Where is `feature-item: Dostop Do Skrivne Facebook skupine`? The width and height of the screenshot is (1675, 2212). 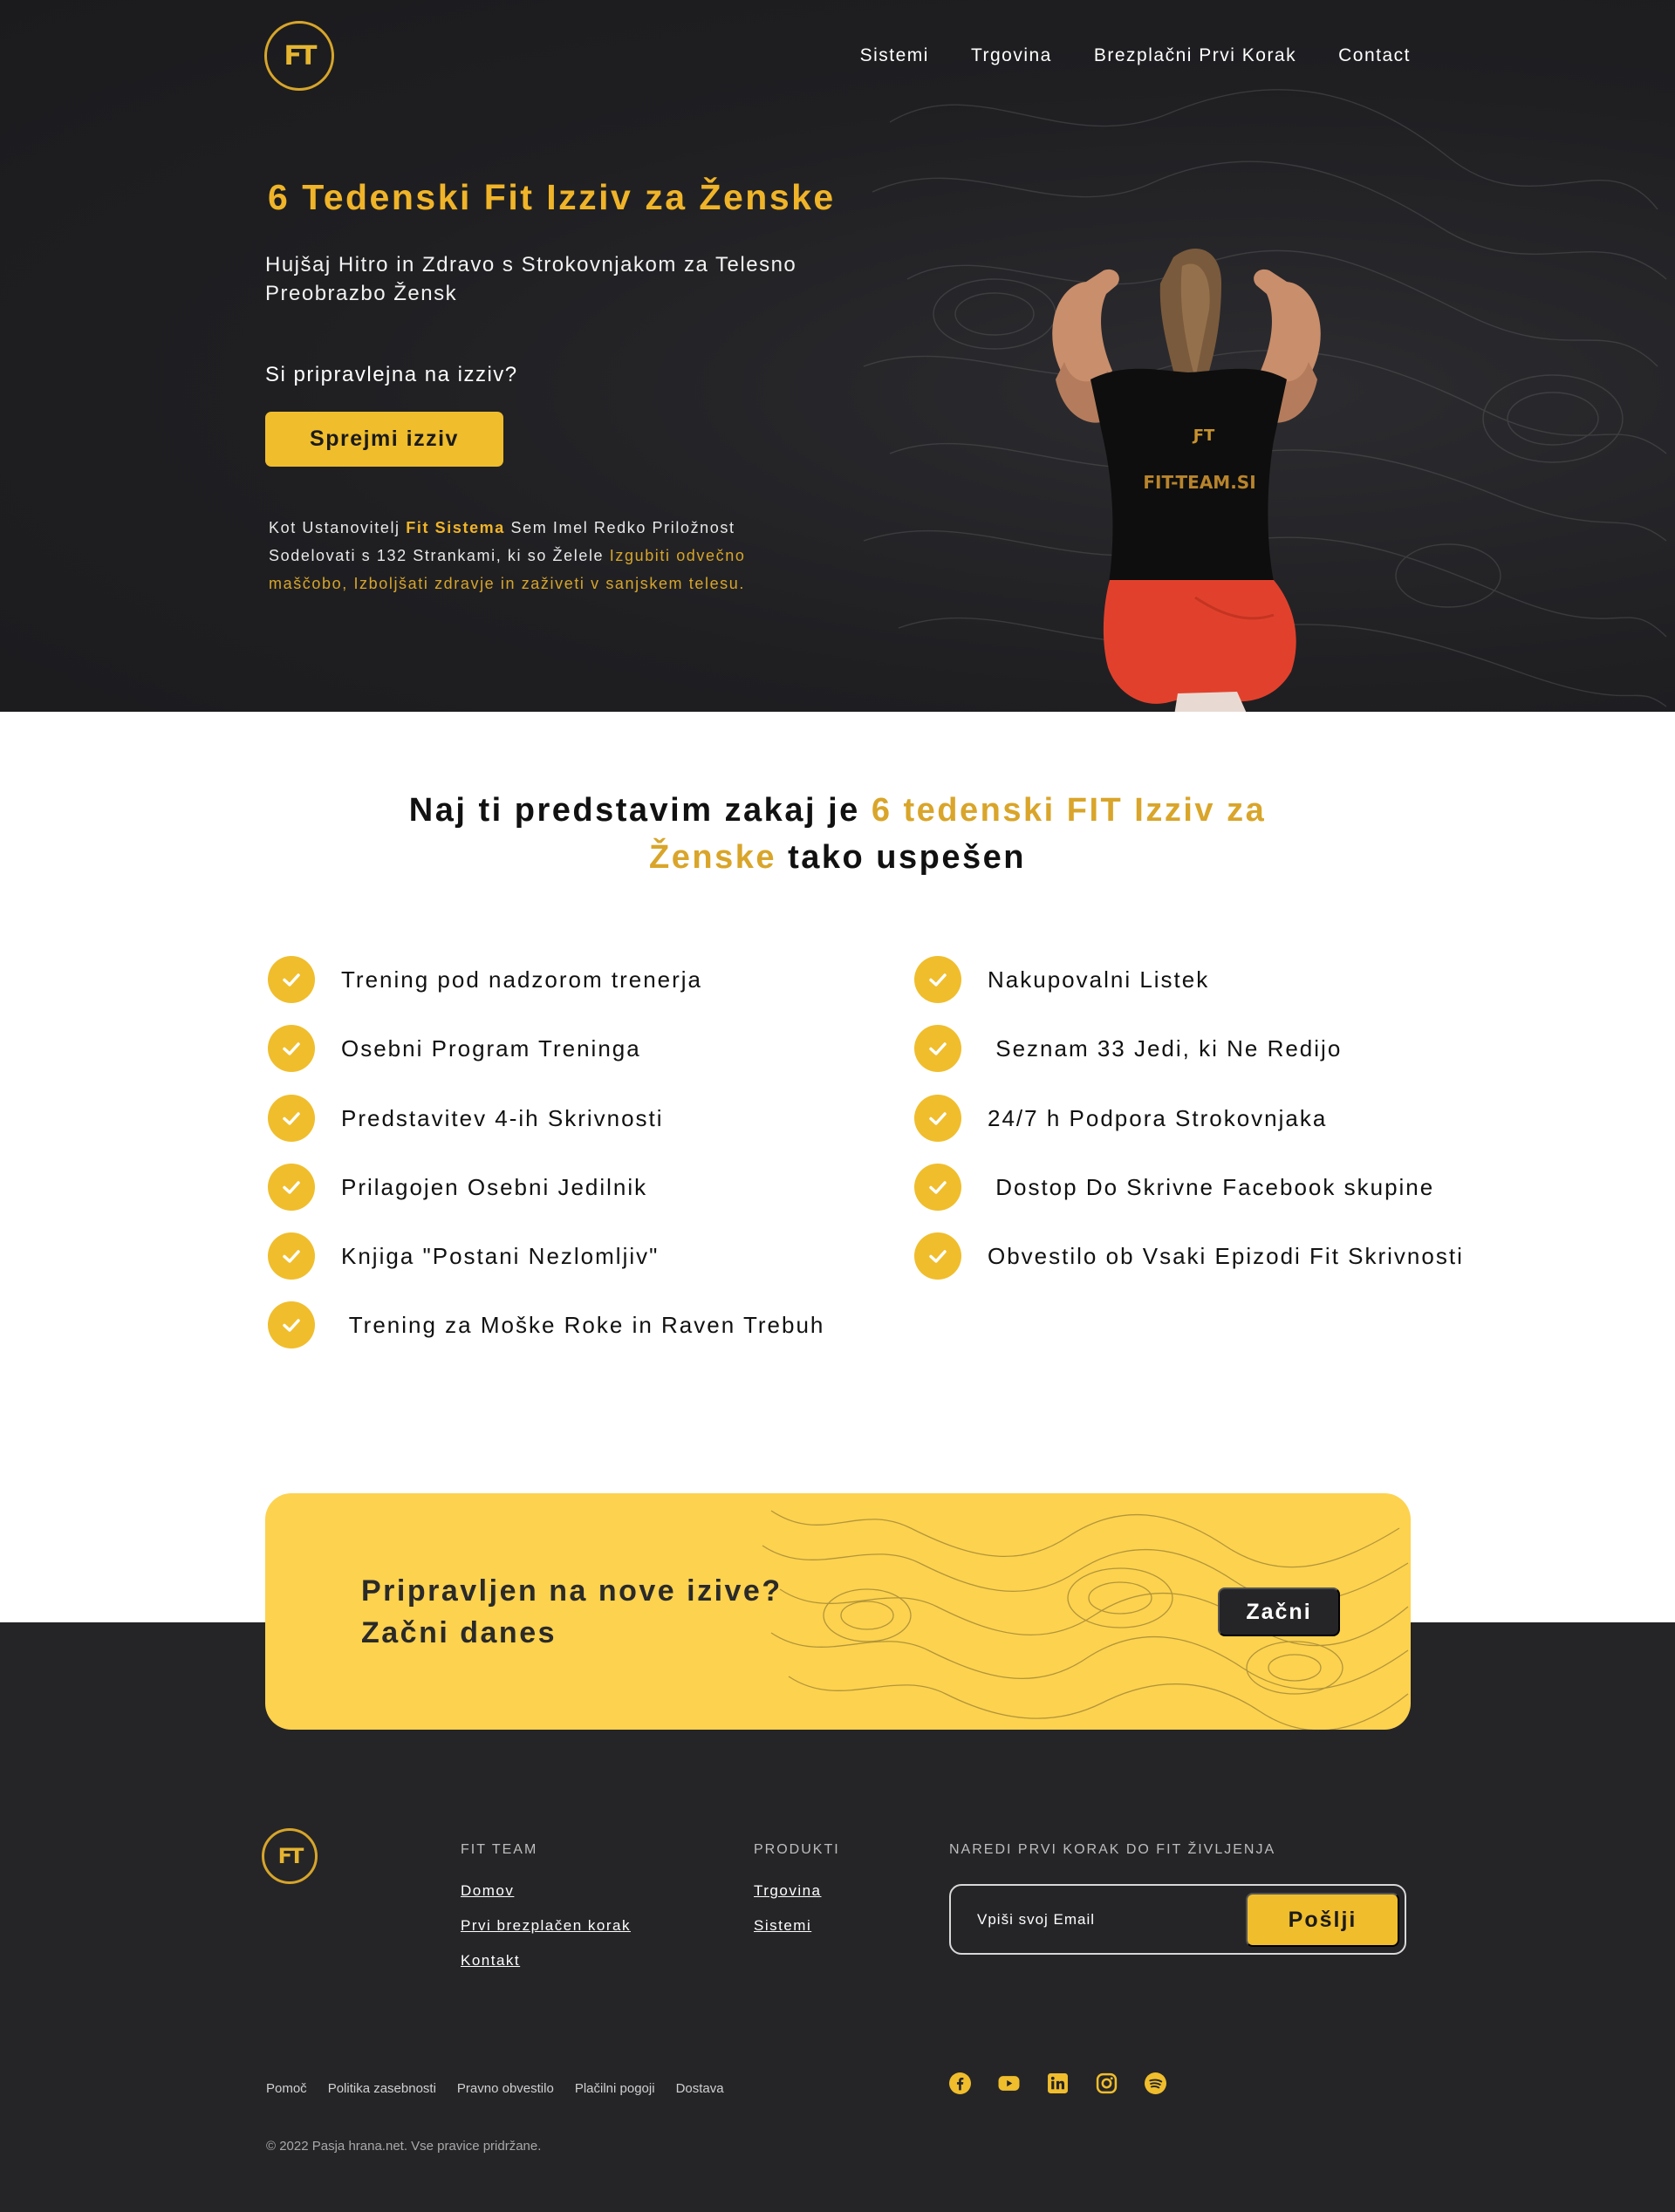
feature-item: Dostop Do Skrivne Facebook skupine is located at coordinates (1174, 1188).